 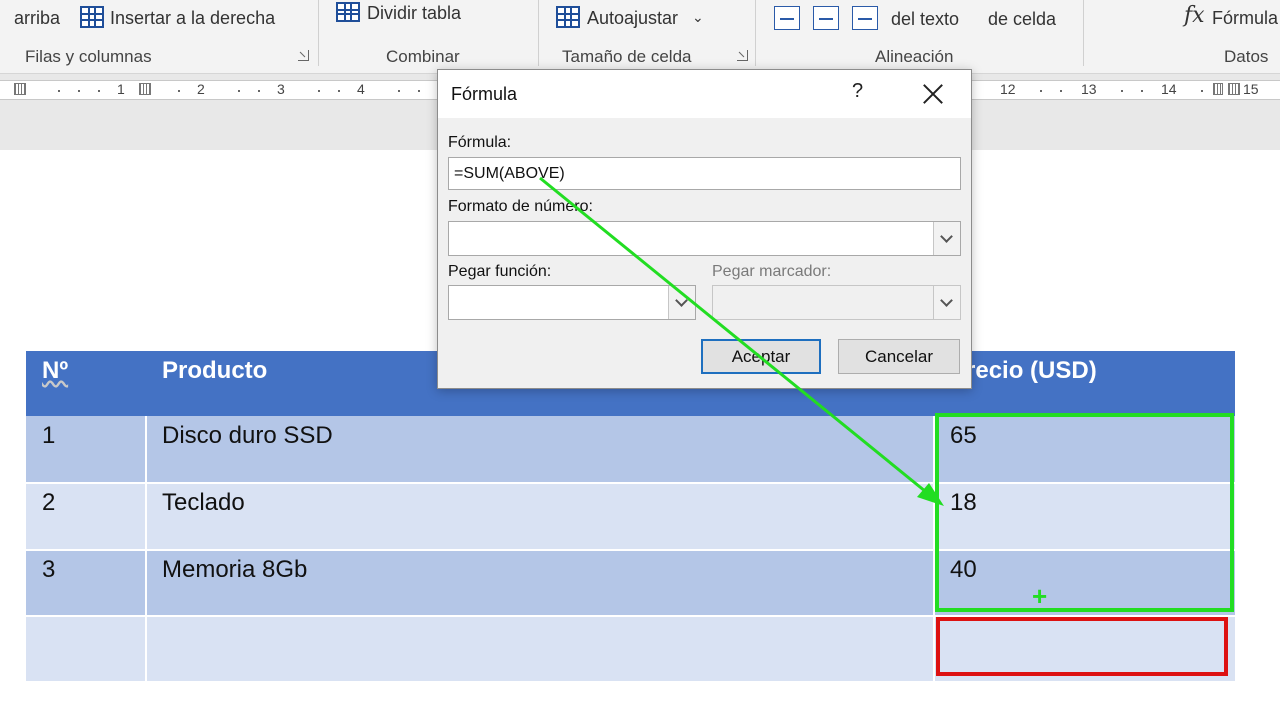 What do you see at coordinates (1084, 583) in the screenshot?
I see `table-cell: 40` at bounding box center [1084, 583].